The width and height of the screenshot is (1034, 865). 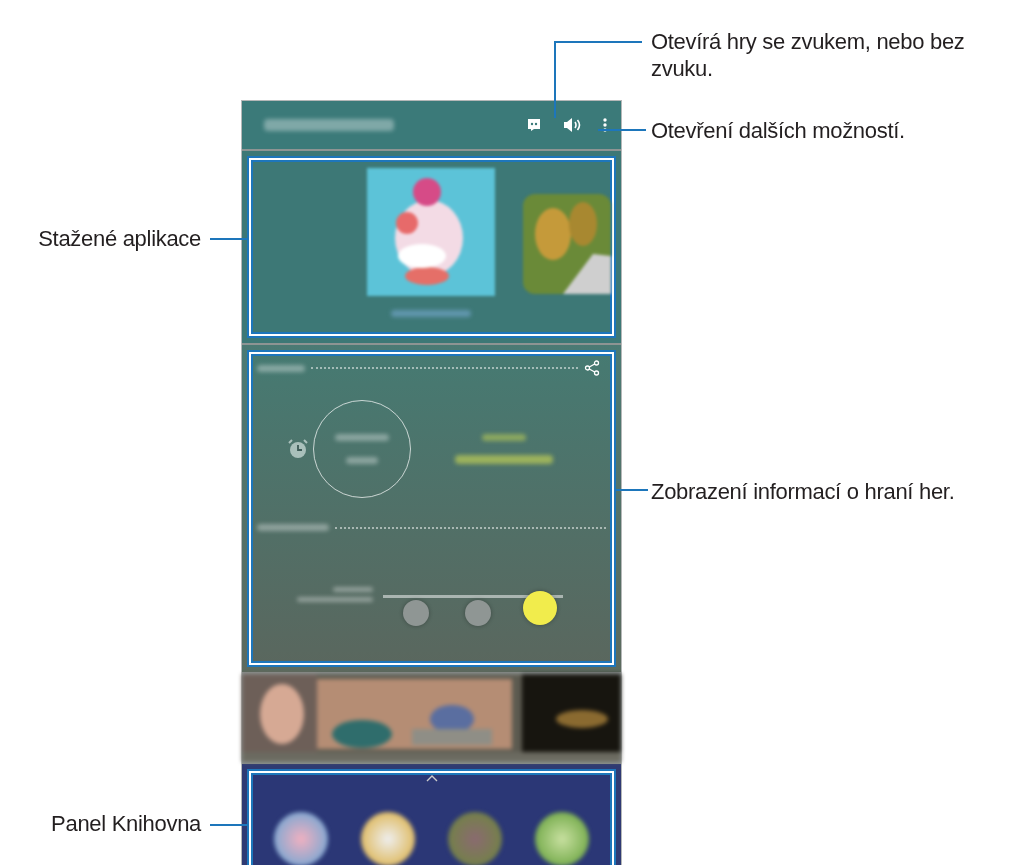 I want to click on chevron-up-icon, so click(x=431, y=778).